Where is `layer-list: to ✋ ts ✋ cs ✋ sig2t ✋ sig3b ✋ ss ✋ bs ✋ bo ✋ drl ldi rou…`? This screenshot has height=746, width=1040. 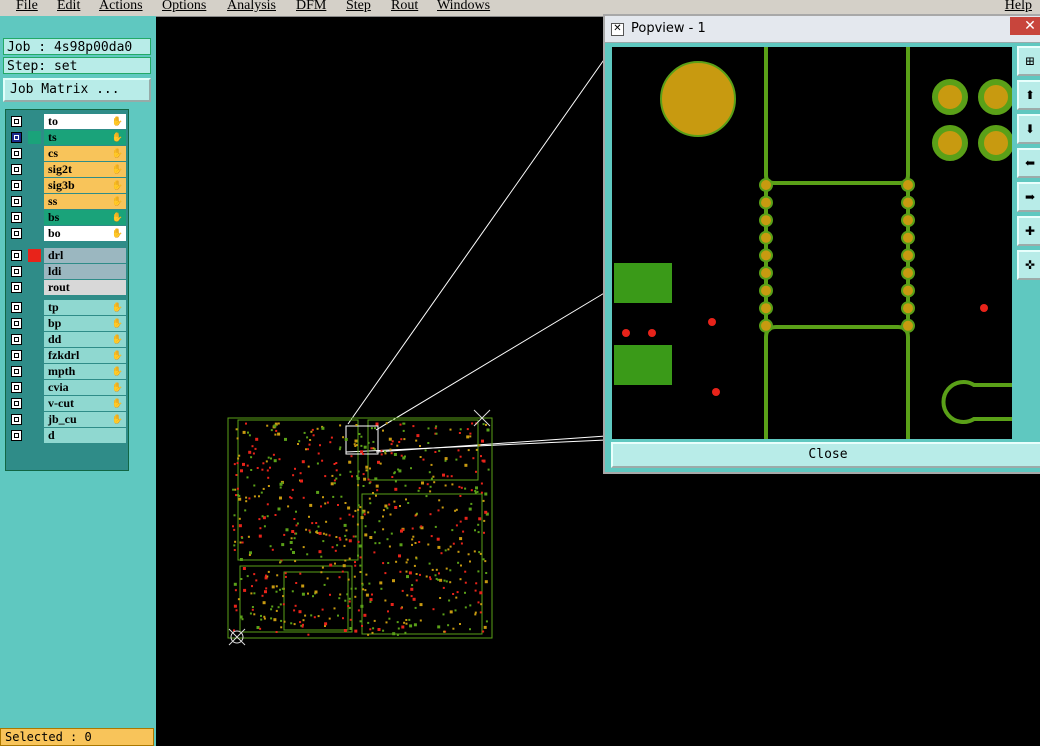 layer-list: to ✋ ts ✋ cs ✋ sig2t ✋ sig3b ✋ ss ✋ bs ✋ bo ✋ drl ldi rou… is located at coordinates (67, 290).